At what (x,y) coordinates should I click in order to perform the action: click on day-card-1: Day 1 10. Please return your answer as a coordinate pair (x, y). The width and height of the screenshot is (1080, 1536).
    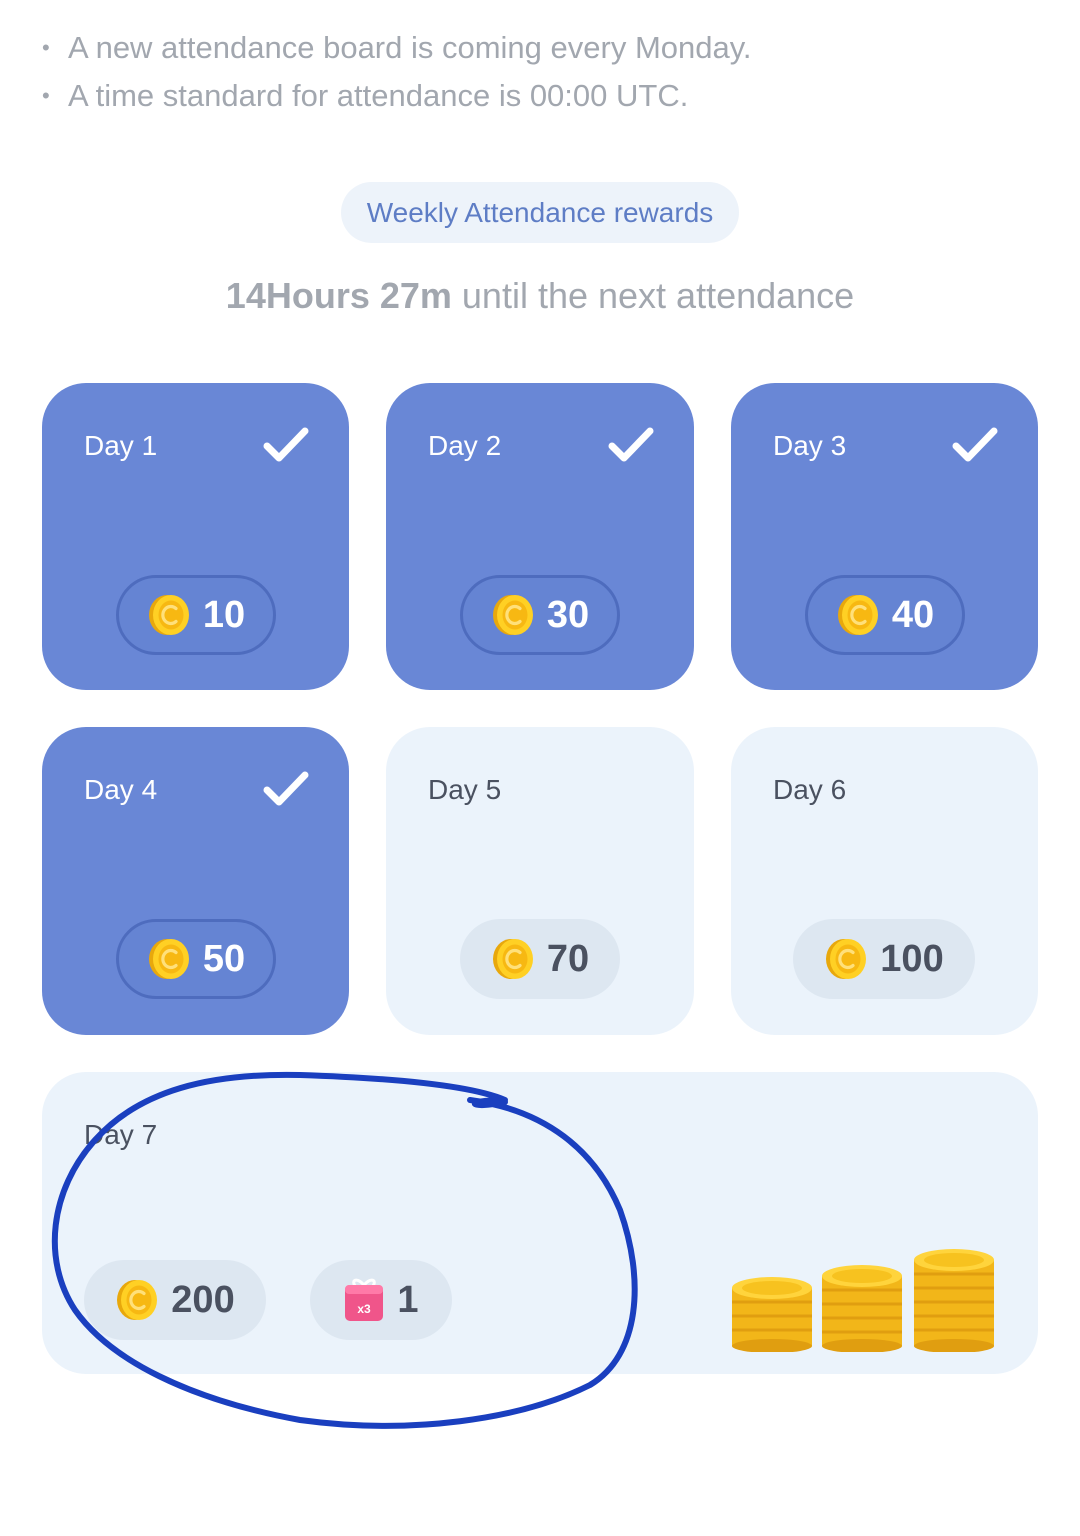
    Looking at the image, I should click on (195, 536).